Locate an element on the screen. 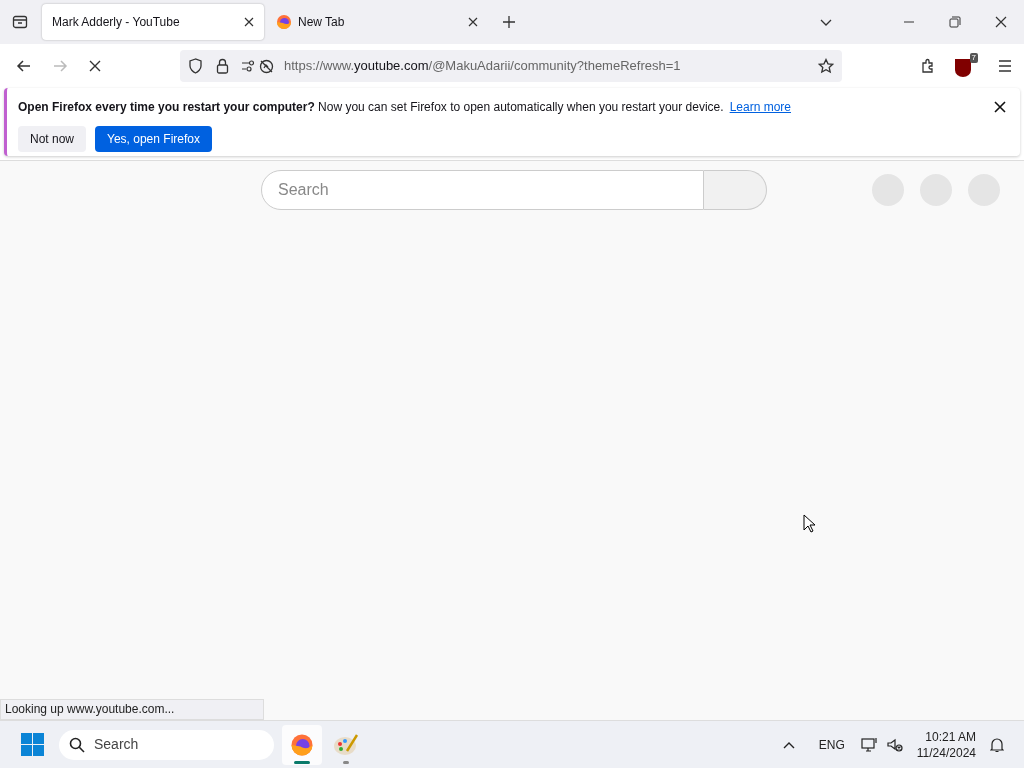  stop-icon is located at coordinates (95, 66).